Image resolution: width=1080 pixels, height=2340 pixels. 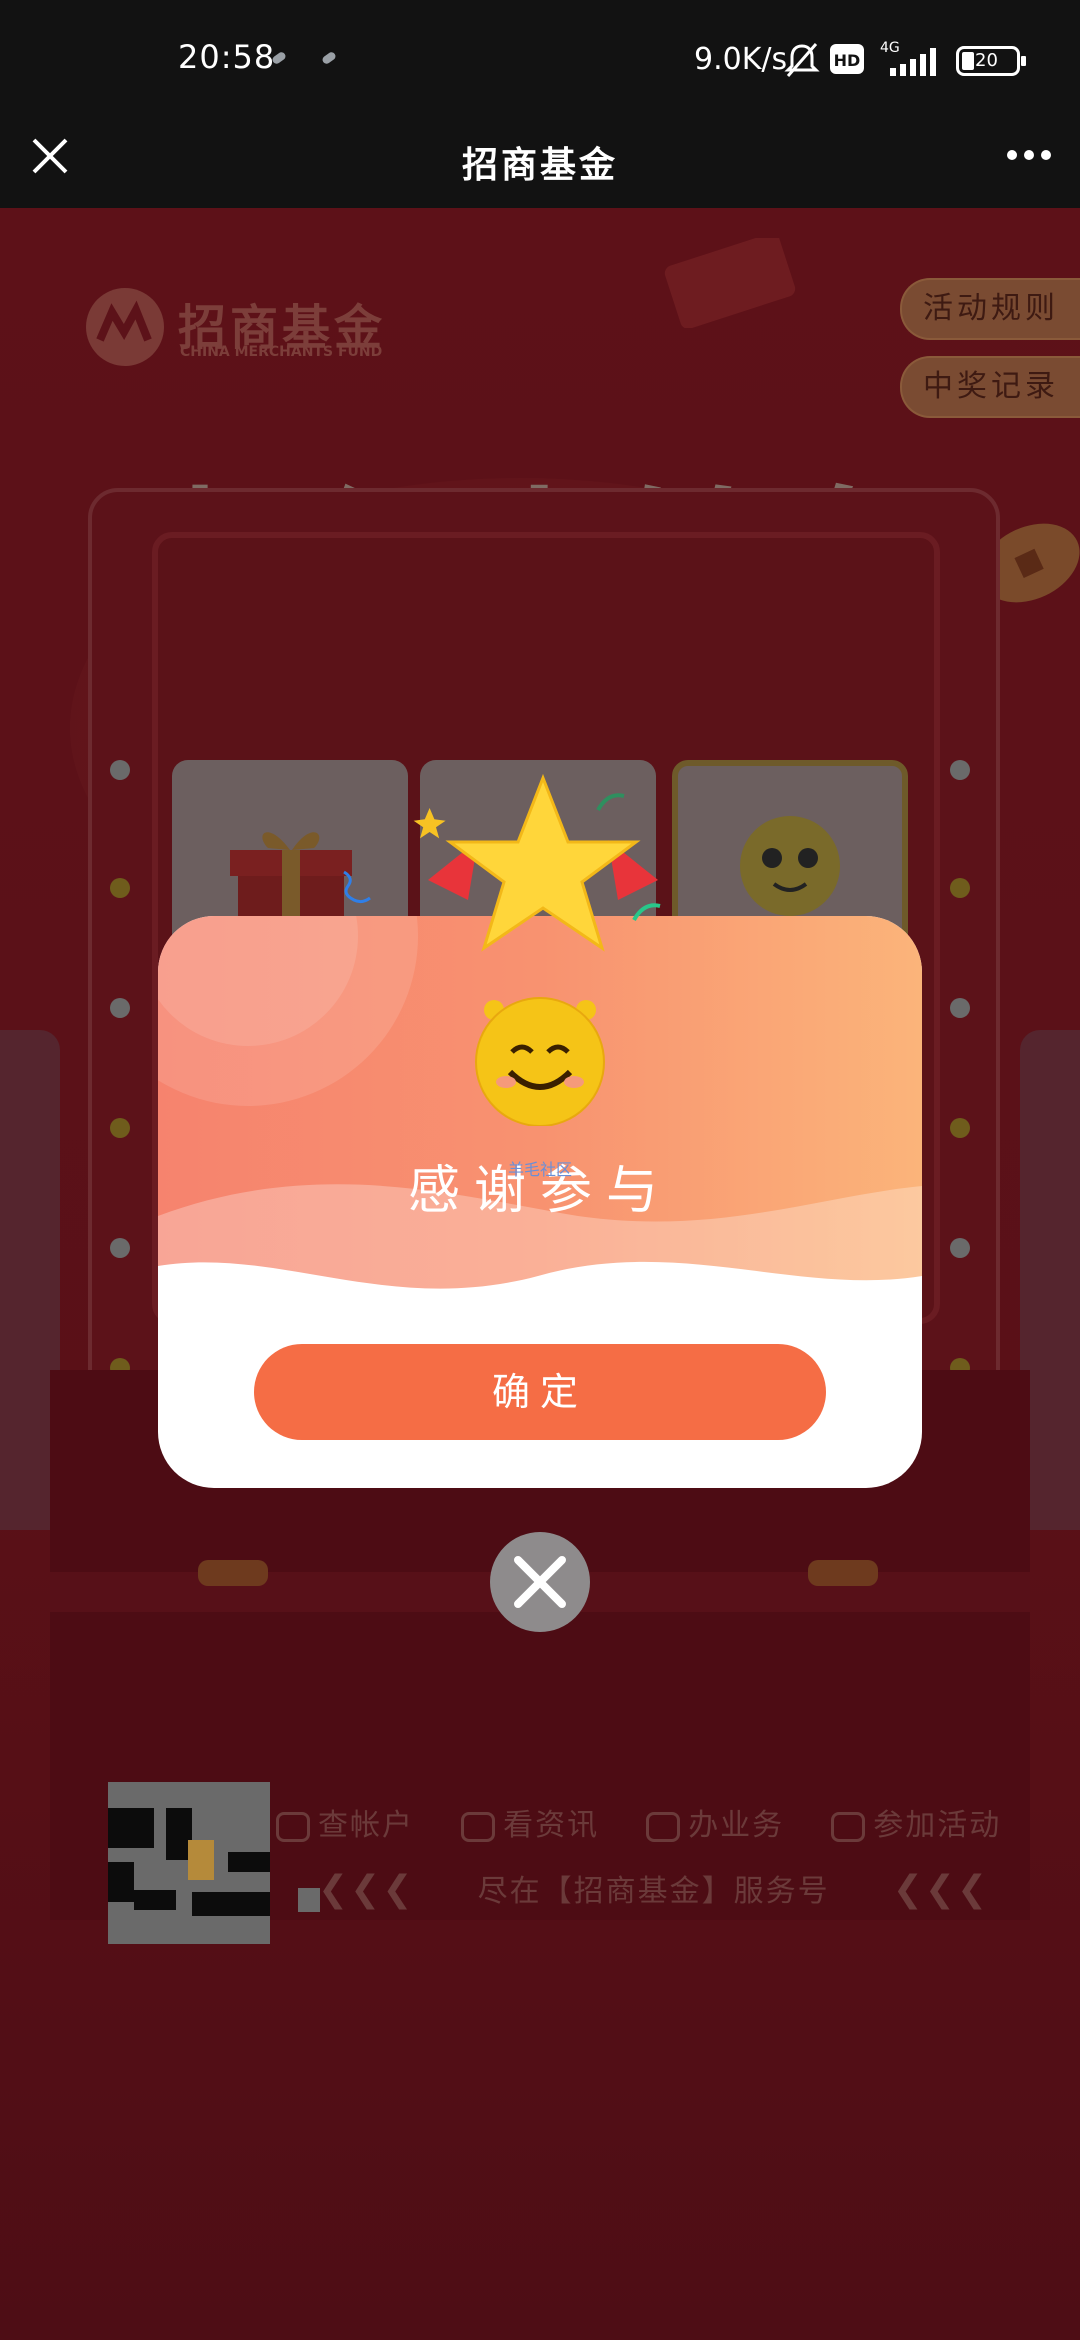 What do you see at coordinates (309, 1900) in the screenshot?
I see `qr-code-fragment` at bounding box center [309, 1900].